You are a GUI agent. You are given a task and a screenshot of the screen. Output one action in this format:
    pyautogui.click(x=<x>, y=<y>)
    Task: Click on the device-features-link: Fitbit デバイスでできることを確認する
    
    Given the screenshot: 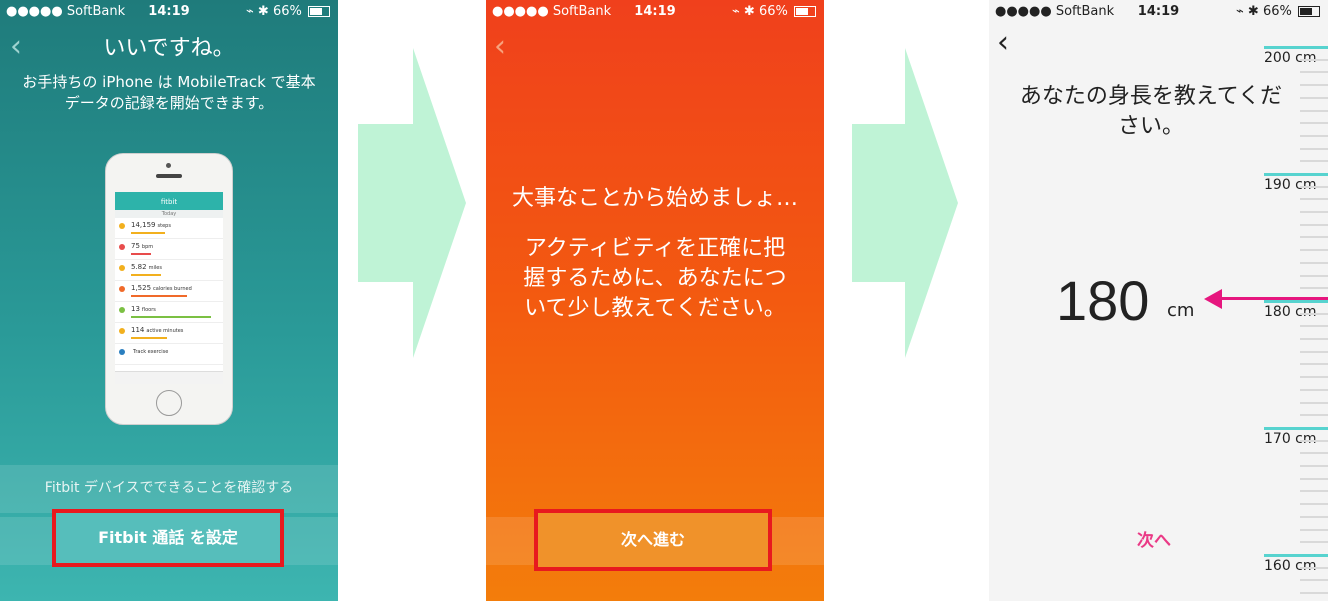 What is the action you would take?
    pyautogui.click(x=169, y=489)
    